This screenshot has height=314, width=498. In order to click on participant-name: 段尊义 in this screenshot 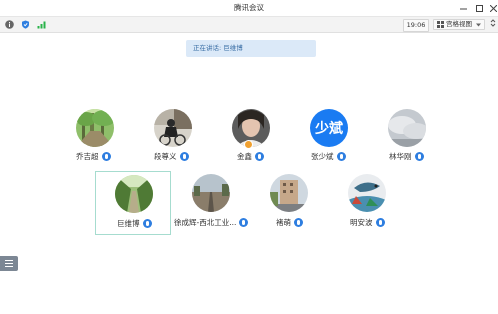, I will do `click(165, 156)`.